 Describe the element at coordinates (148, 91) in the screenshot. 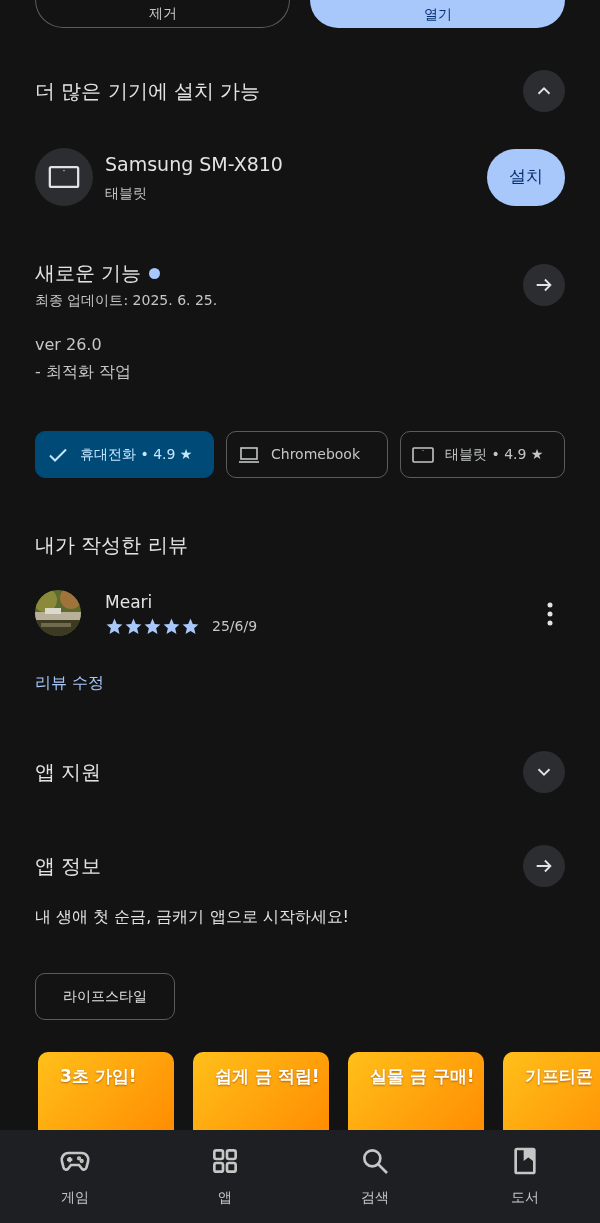

I see `section-title: 더 많은 기기에 설치 가능` at that location.